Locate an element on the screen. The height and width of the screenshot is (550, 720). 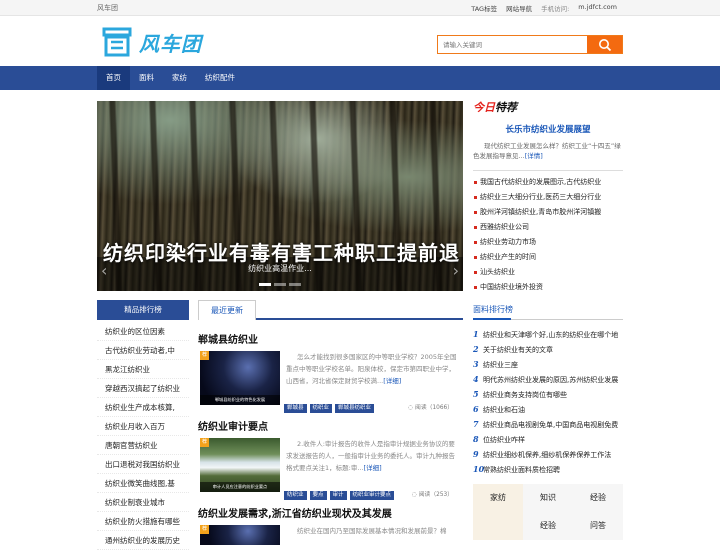
list-item: 1 纺织业和天津哪个好,山东的纺织业在哪个地 is located at coordinates (548, 334).